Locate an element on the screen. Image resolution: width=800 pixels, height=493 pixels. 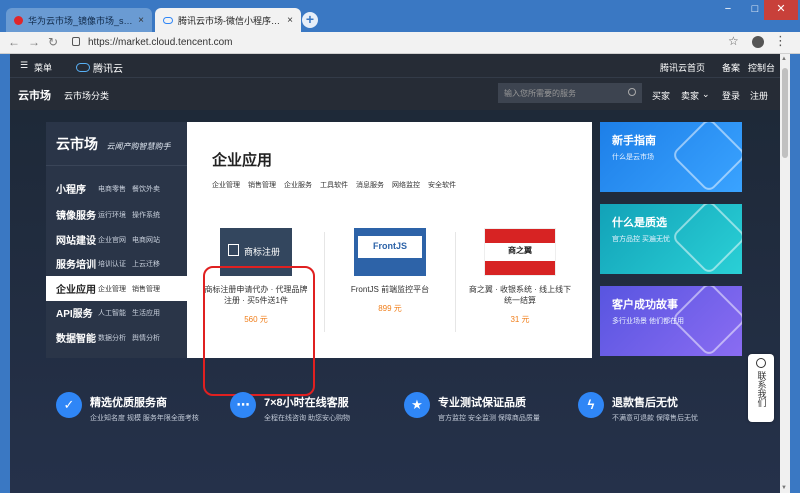
trademark-logo-icon is located at coordinates (233, 250).